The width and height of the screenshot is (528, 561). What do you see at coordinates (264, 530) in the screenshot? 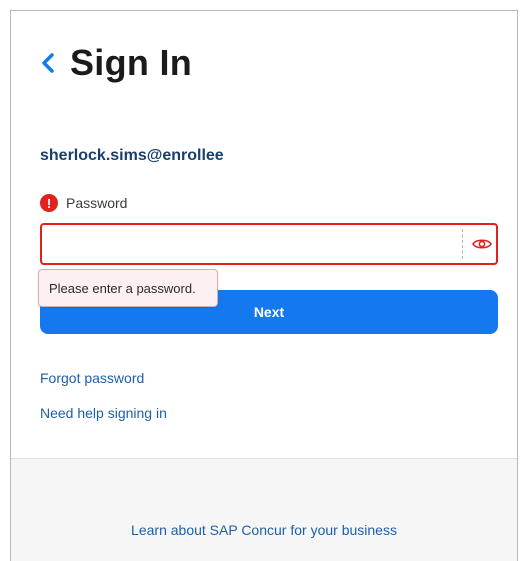
I see `learn-about-sap-concur-link: Learn about SAP Concur for your business` at bounding box center [264, 530].